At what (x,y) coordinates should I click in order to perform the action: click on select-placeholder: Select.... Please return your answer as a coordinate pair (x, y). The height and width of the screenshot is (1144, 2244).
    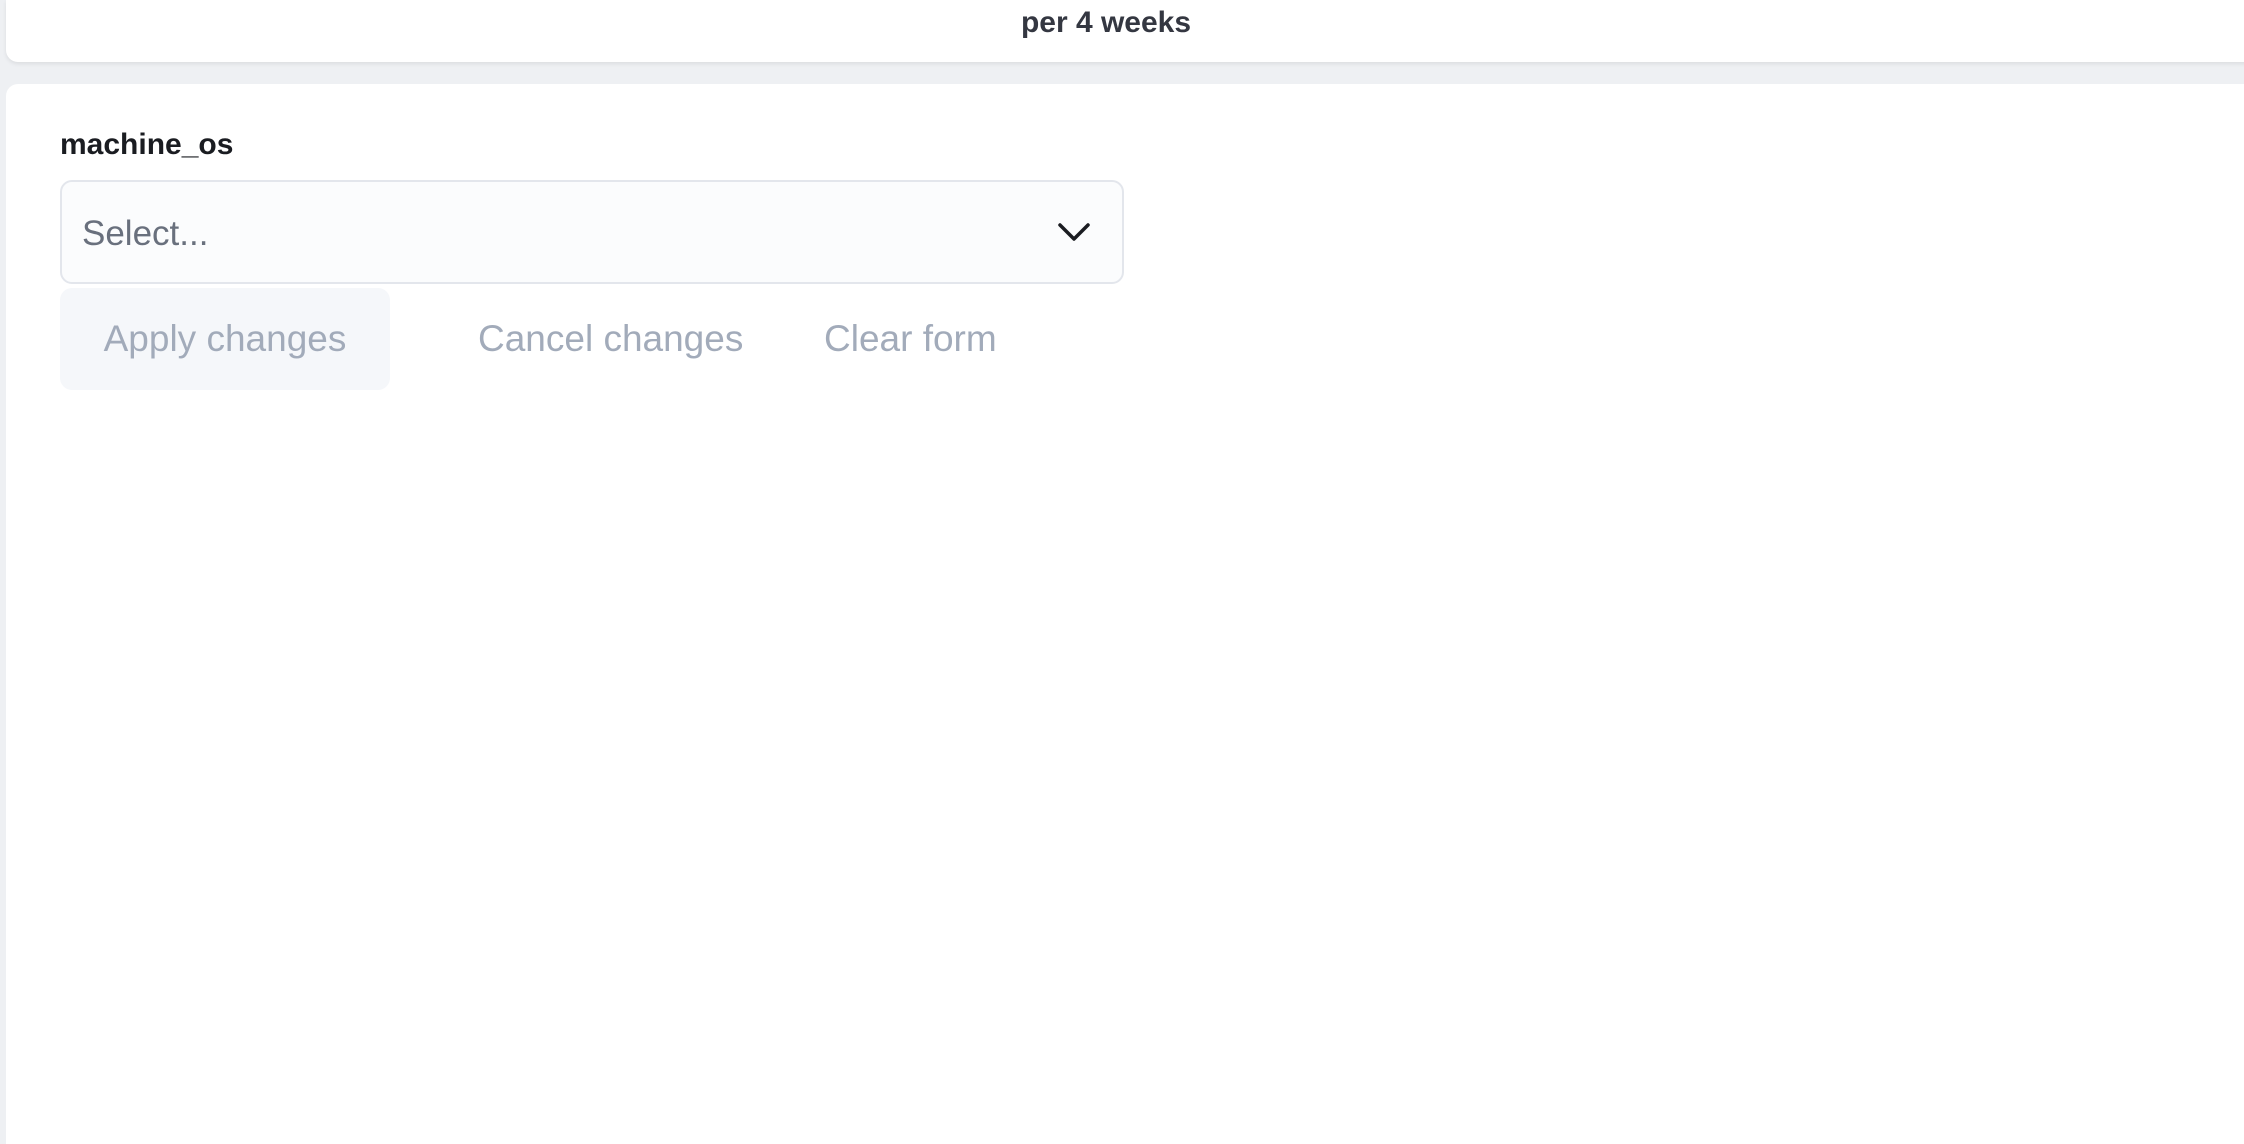
    Looking at the image, I should click on (145, 233).